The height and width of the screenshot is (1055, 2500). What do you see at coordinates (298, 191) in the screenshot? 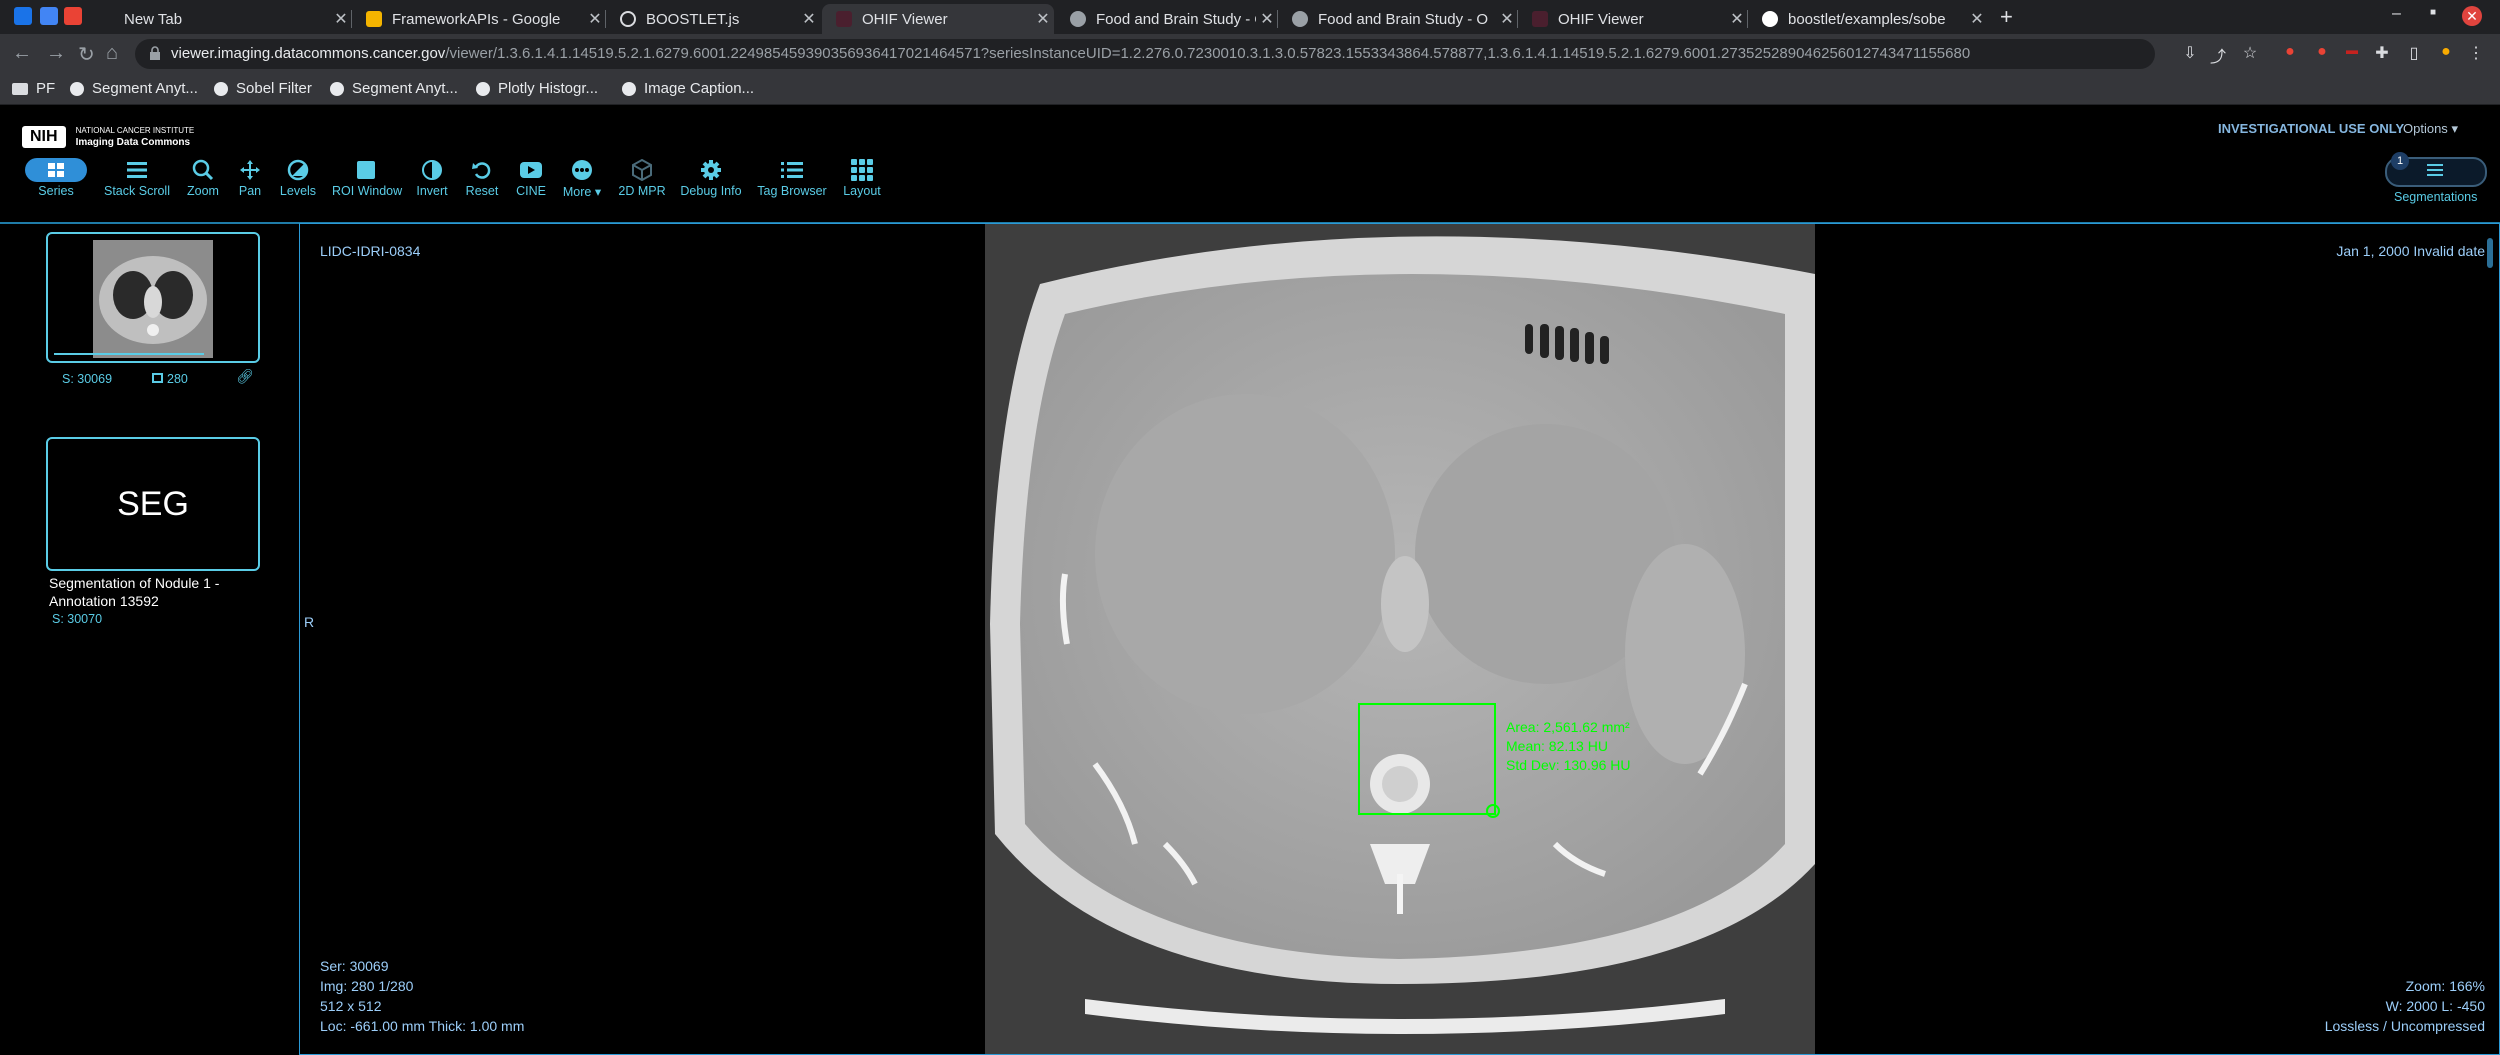
I see `tool-label: Levels` at bounding box center [298, 191].